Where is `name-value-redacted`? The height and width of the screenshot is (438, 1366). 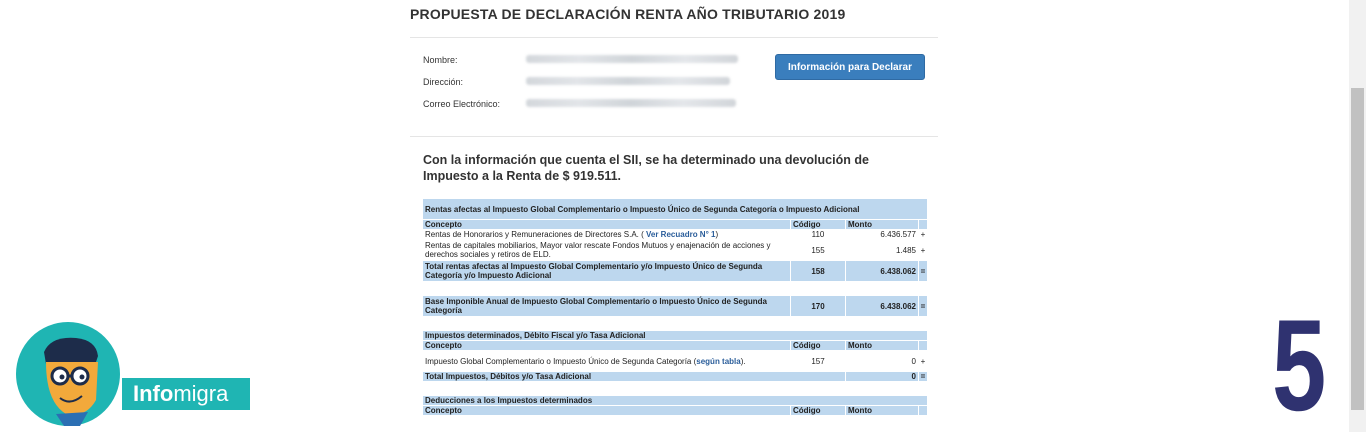
name-value-redacted is located at coordinates (632, 59).